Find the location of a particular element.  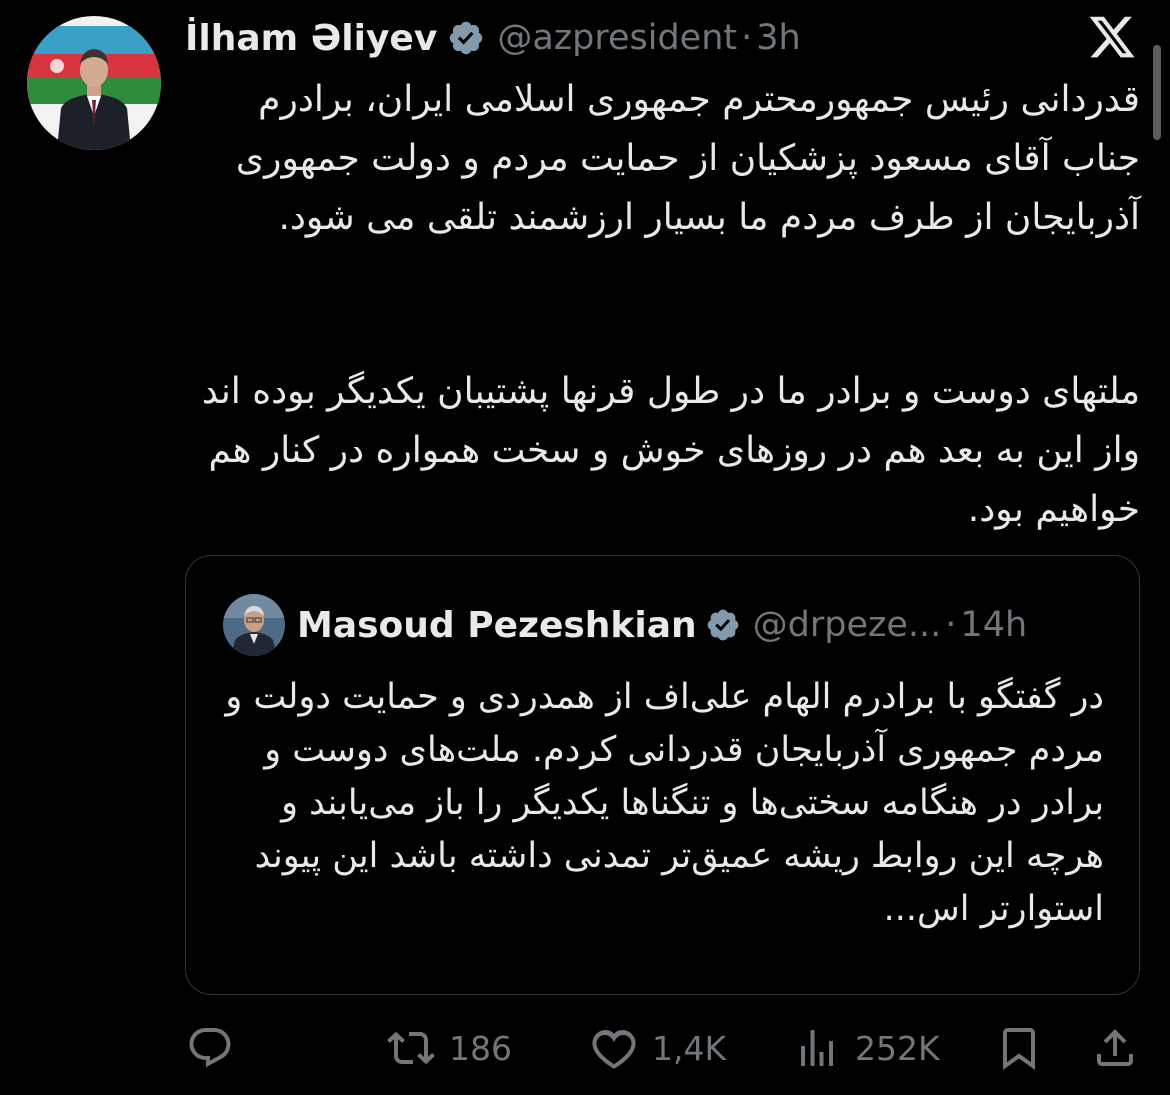

like-count: 1,4K is located at coordinates (689, 1048).